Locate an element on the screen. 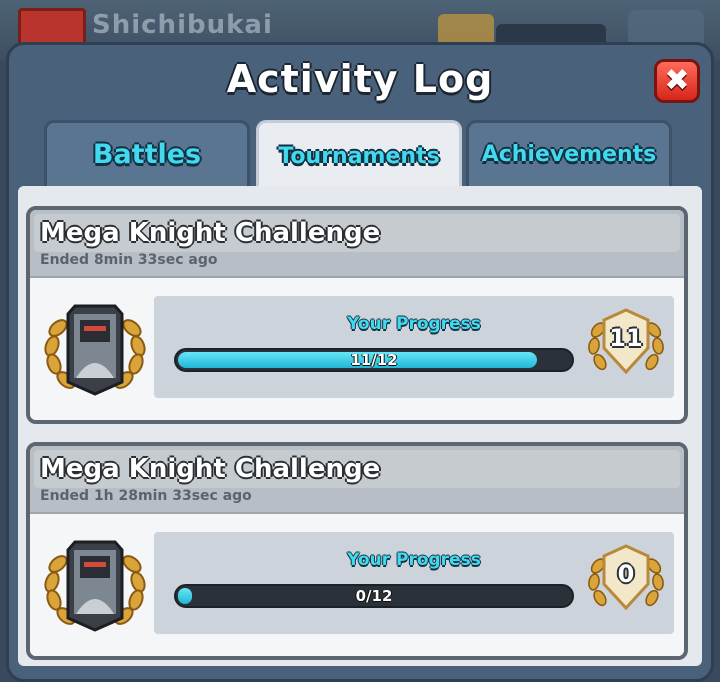 The image size is (720, 682). gold-laurel-badge-icon: 11 is located at coordinates (626, 342).